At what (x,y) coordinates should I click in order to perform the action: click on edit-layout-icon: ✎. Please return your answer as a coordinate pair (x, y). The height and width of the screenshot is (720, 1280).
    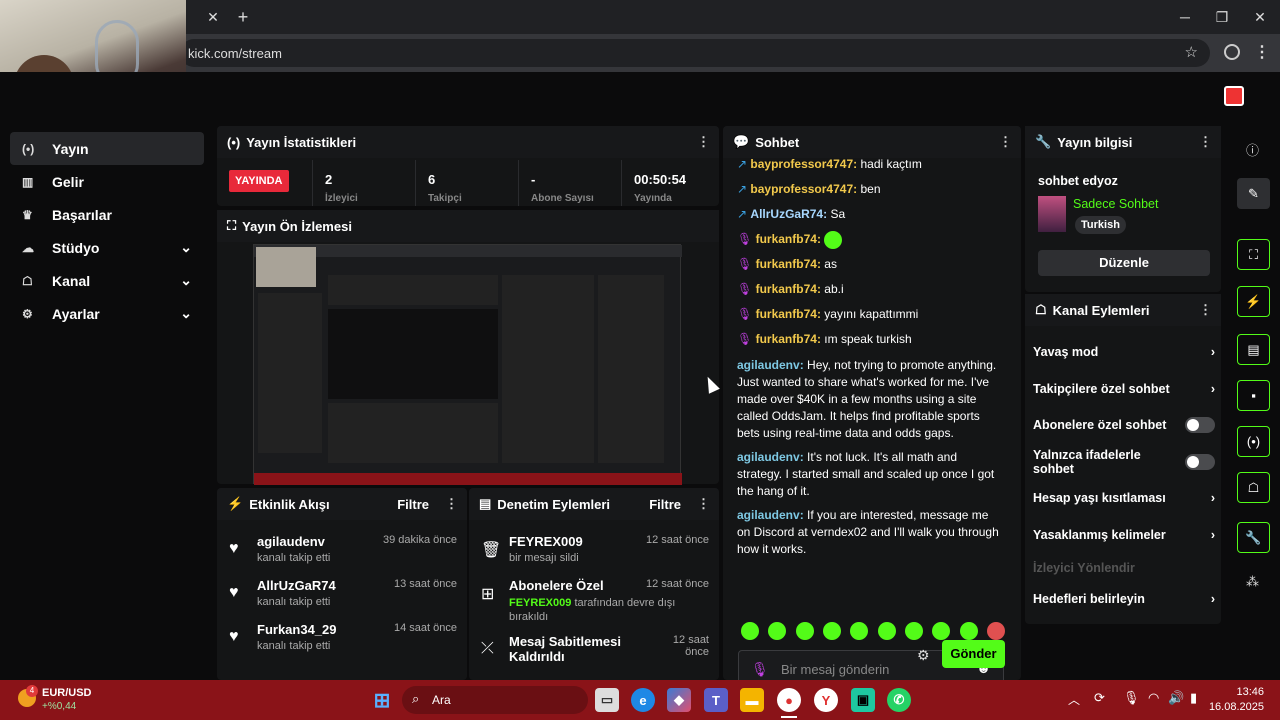
    Looking at the image, I should click on (1253, 193).